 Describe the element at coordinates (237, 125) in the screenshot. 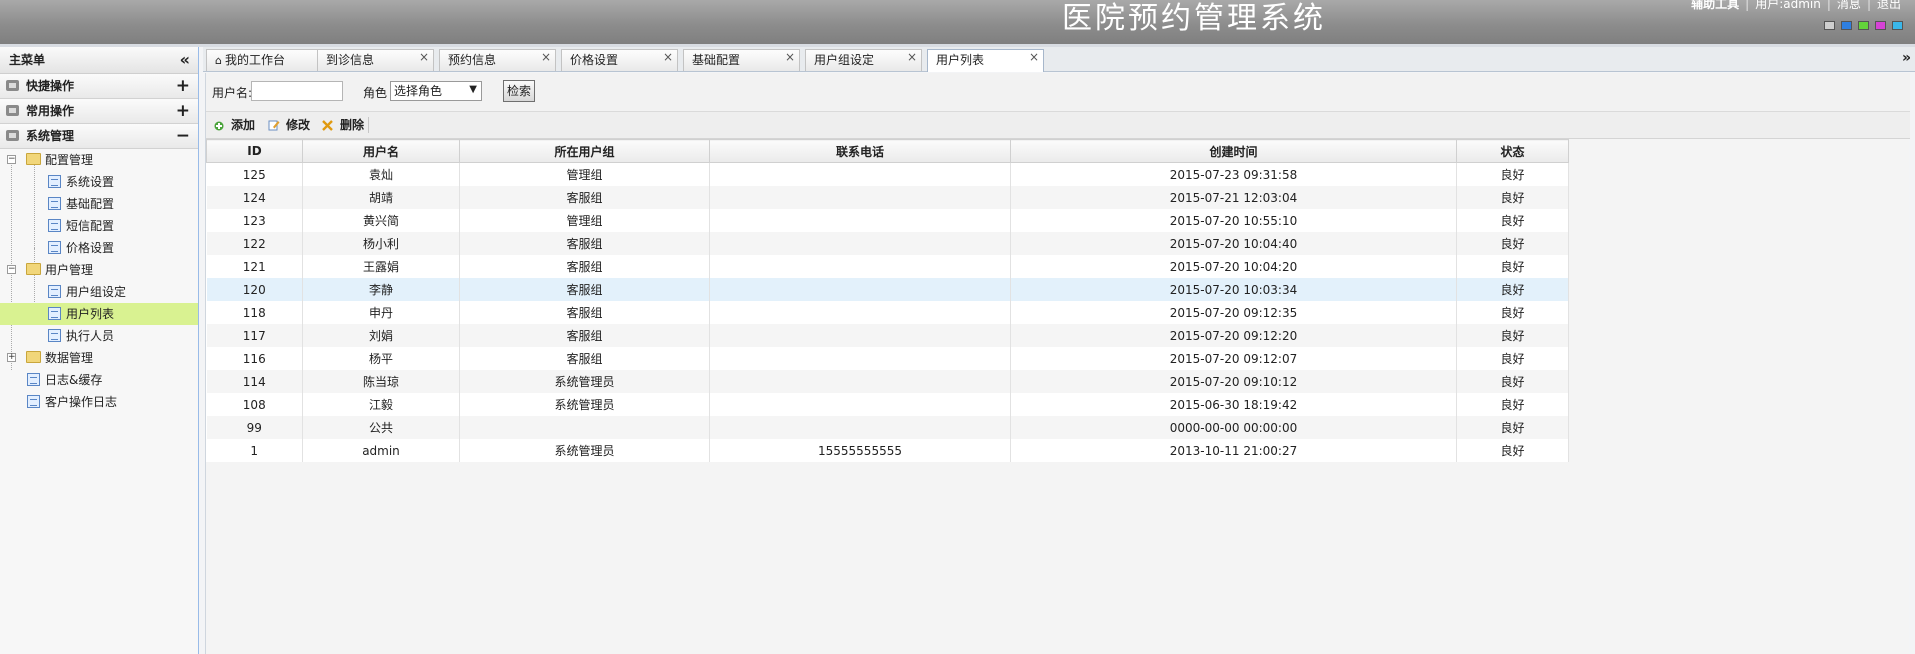

I see `add-button: 添加` at that location.